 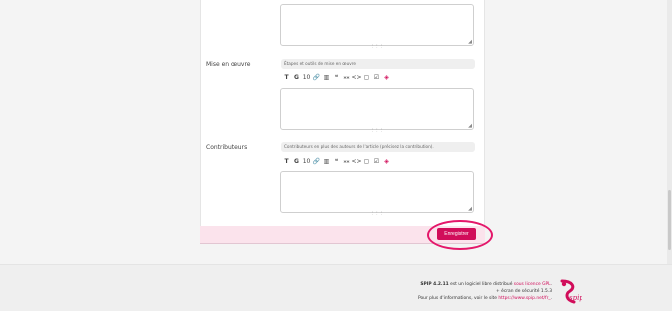 What do you see at coordinates (569, 291) in the screenshot?
I see `spip-logo-icon: spip` at bounding box center [569, 291].